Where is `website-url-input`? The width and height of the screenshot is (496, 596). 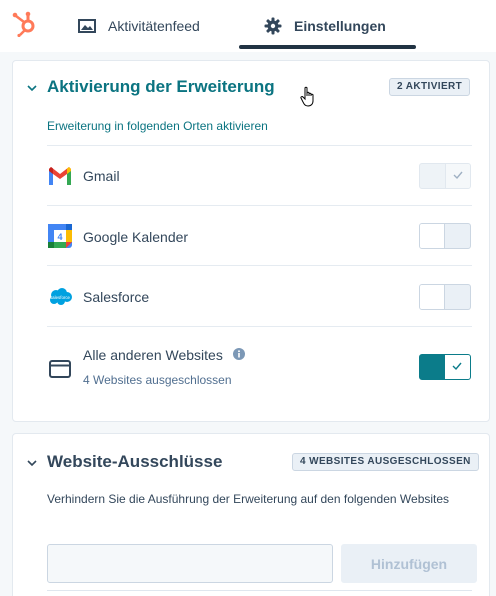 website-url-input is located at coordinates (190, 563).